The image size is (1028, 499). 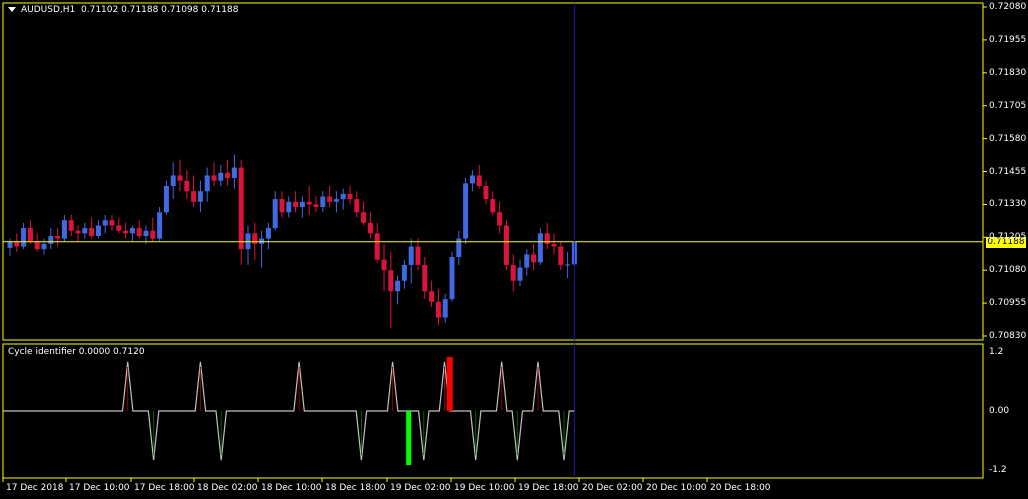 What do you see at coordinates (449, 383) in the screenshot?
I see `strong-up-signal` at bounding box center [449, 383].